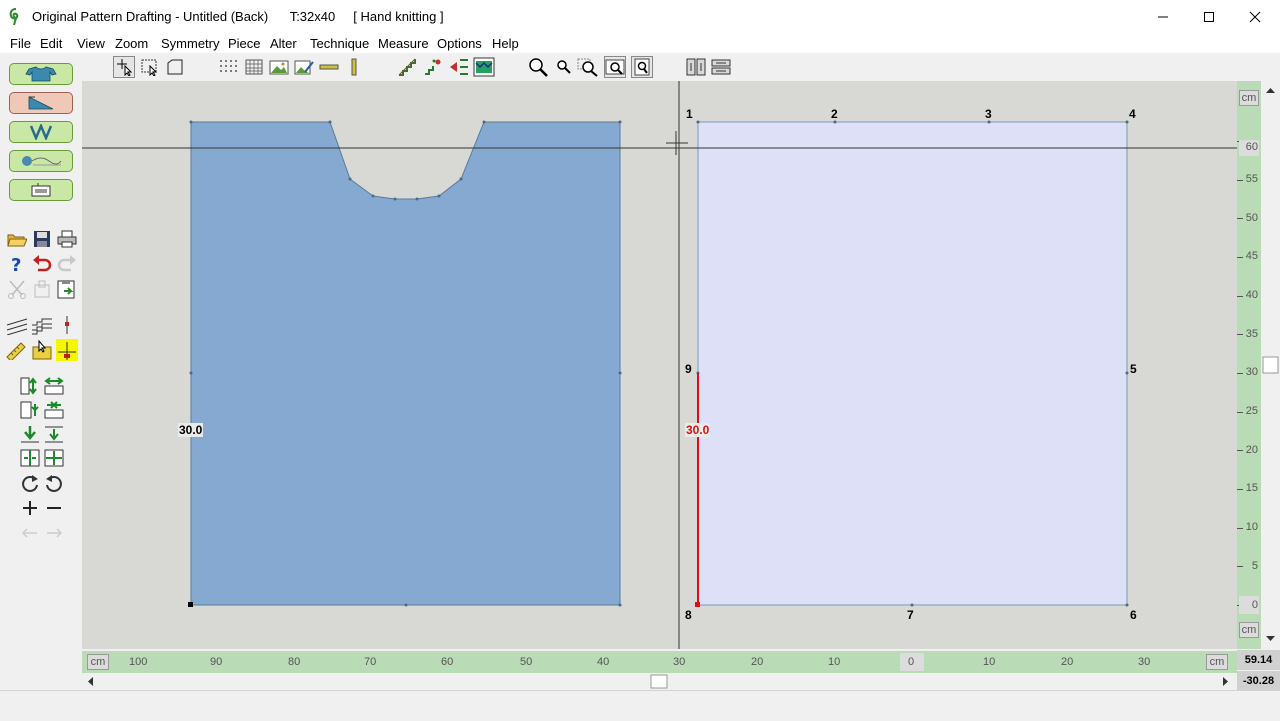 The width and height of the screenshot is (1280, 721). I want to click on previous-button, so click(30, 533).